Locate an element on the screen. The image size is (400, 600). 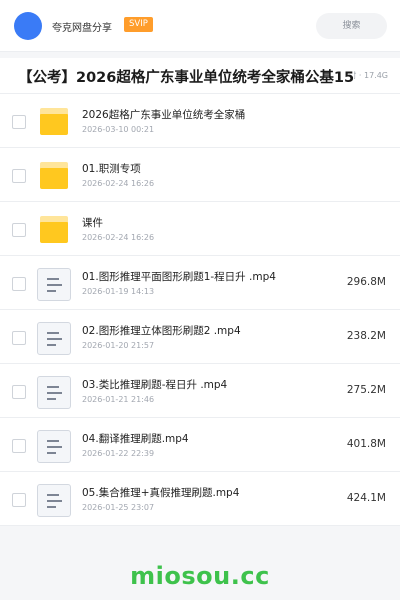
file-size: 275.2M is located at coordinates (366, 390).